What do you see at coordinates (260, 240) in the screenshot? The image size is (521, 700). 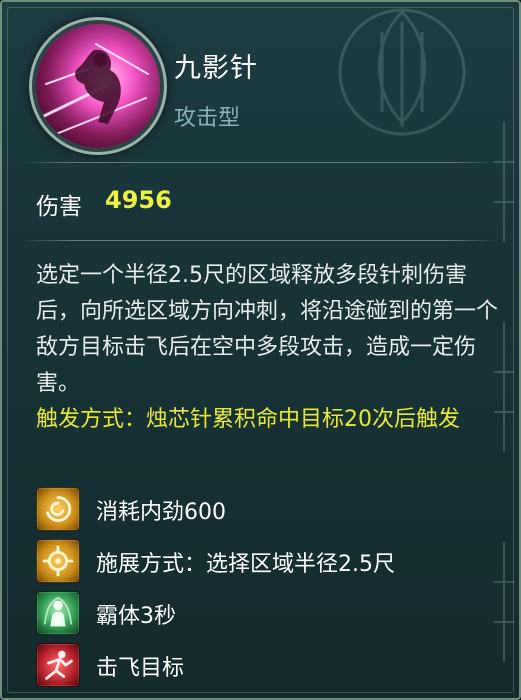 I see `divider-middle` at bounding box center [260, 240].